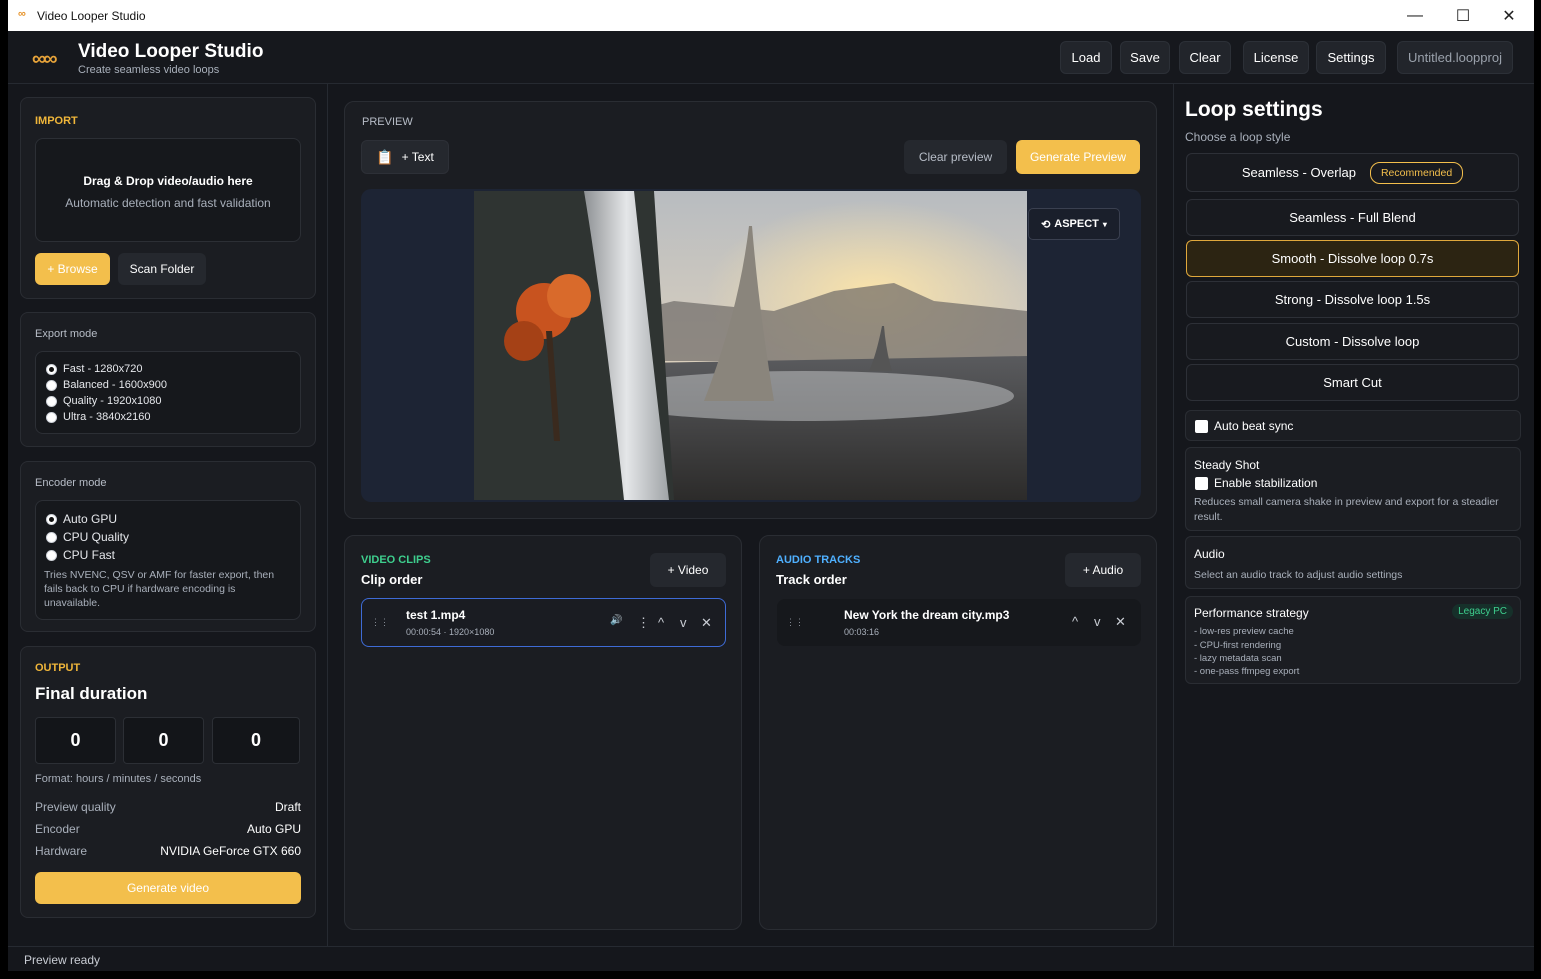 Image resolution: width=1541 pixels, height=979 pixels. I want to click on performance-item: - lazy metadata scan, so click(1238, 658).